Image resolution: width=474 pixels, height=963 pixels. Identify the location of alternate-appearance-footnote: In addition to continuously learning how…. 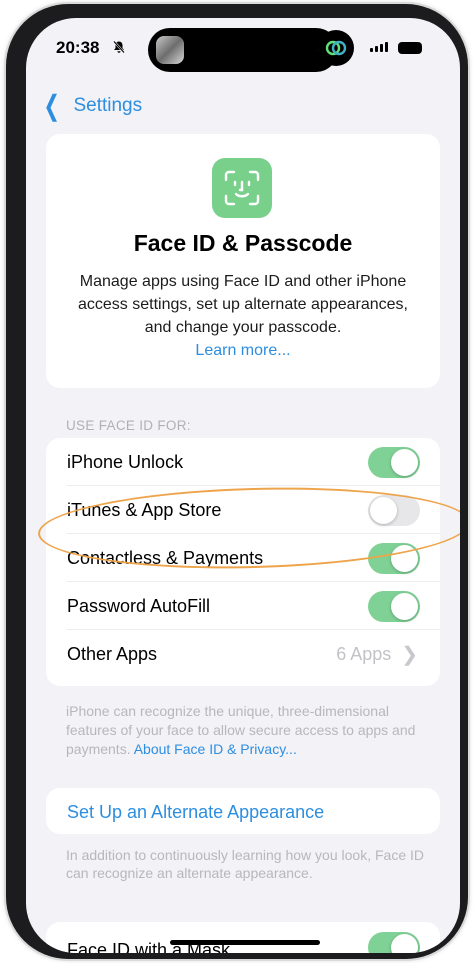
(245, 864).